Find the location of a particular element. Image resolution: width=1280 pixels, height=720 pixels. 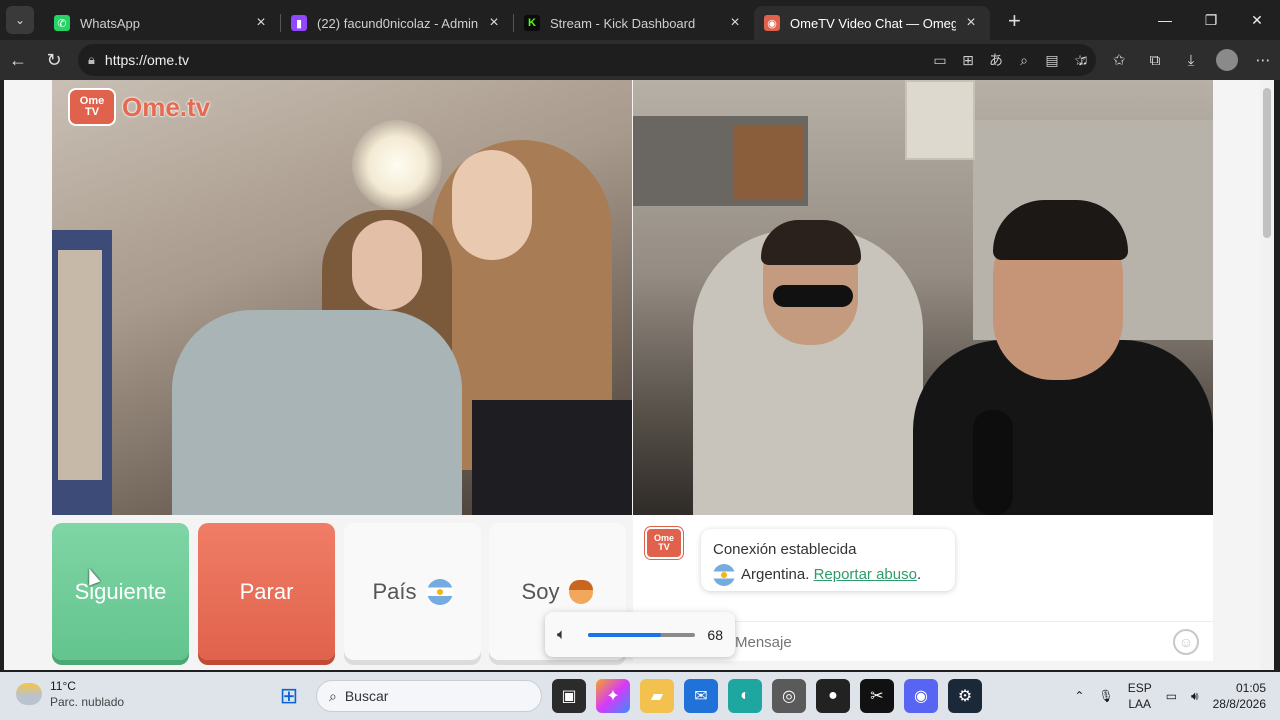

restore-icon: ❐ is located at coordinates (1211, 20).